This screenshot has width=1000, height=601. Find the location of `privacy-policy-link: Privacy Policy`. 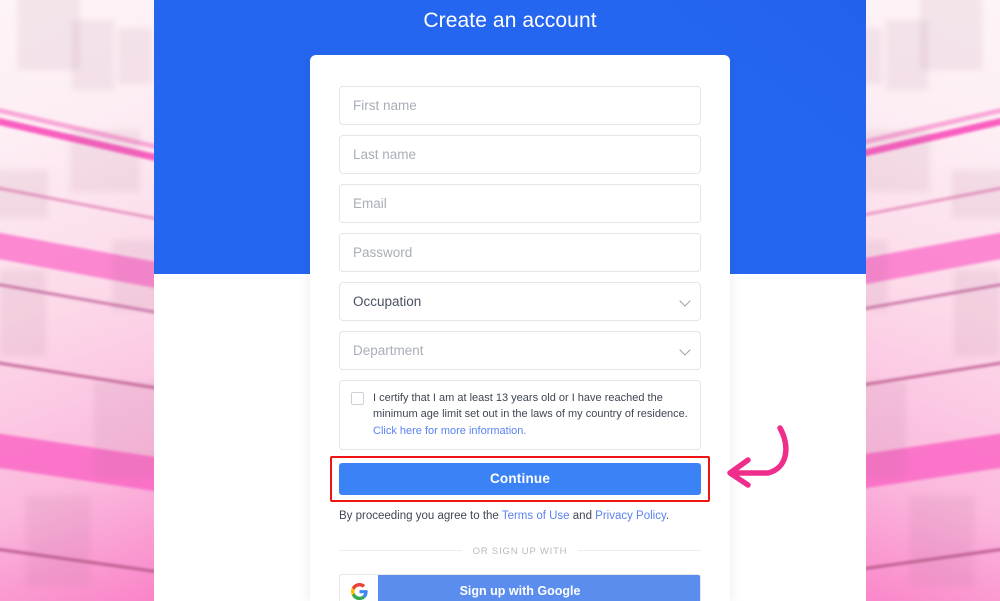

privacy-policy-link: Privacy Policy is located at coordinates (630, 516).